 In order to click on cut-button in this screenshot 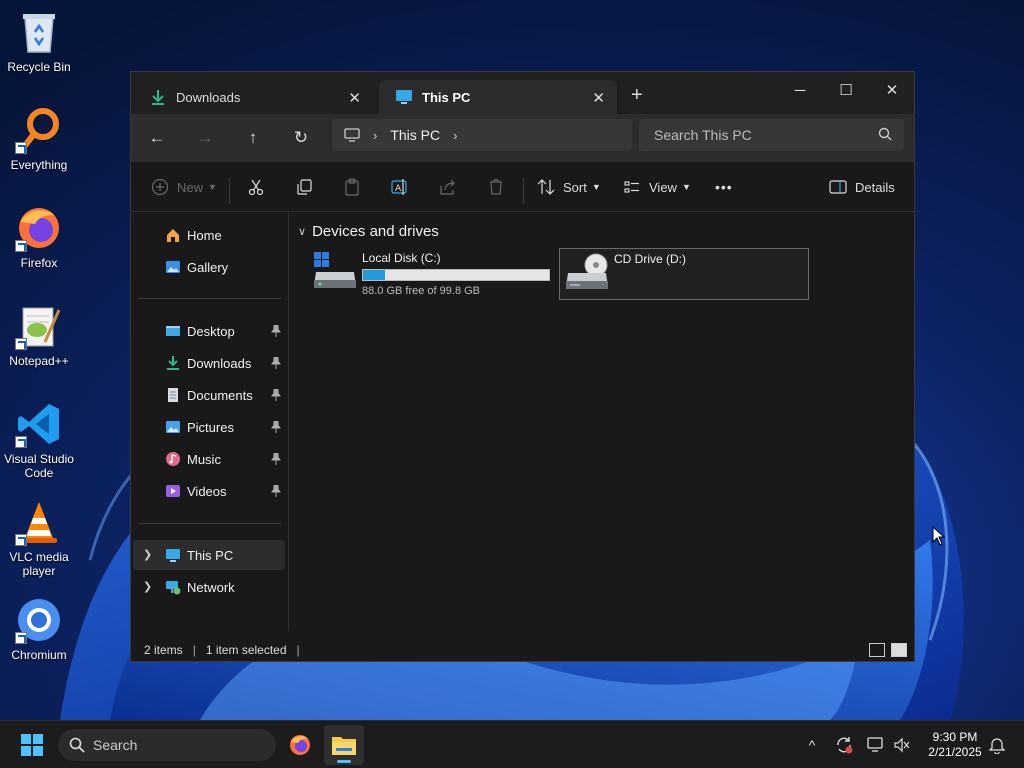, I will do `click(256, 187)`.